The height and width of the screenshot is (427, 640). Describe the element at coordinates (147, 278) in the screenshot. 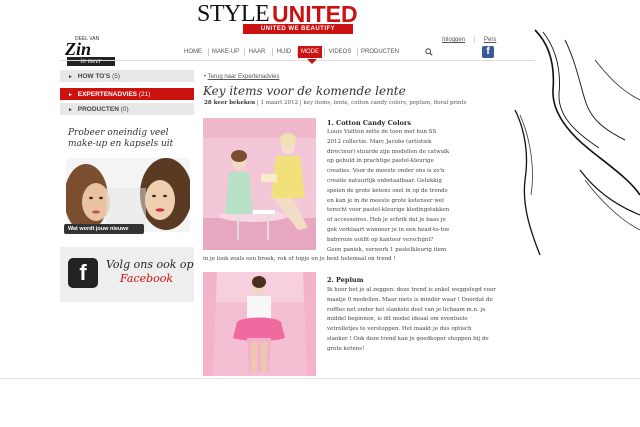

I see `facebook-promo-sub: Facebook` at that location.